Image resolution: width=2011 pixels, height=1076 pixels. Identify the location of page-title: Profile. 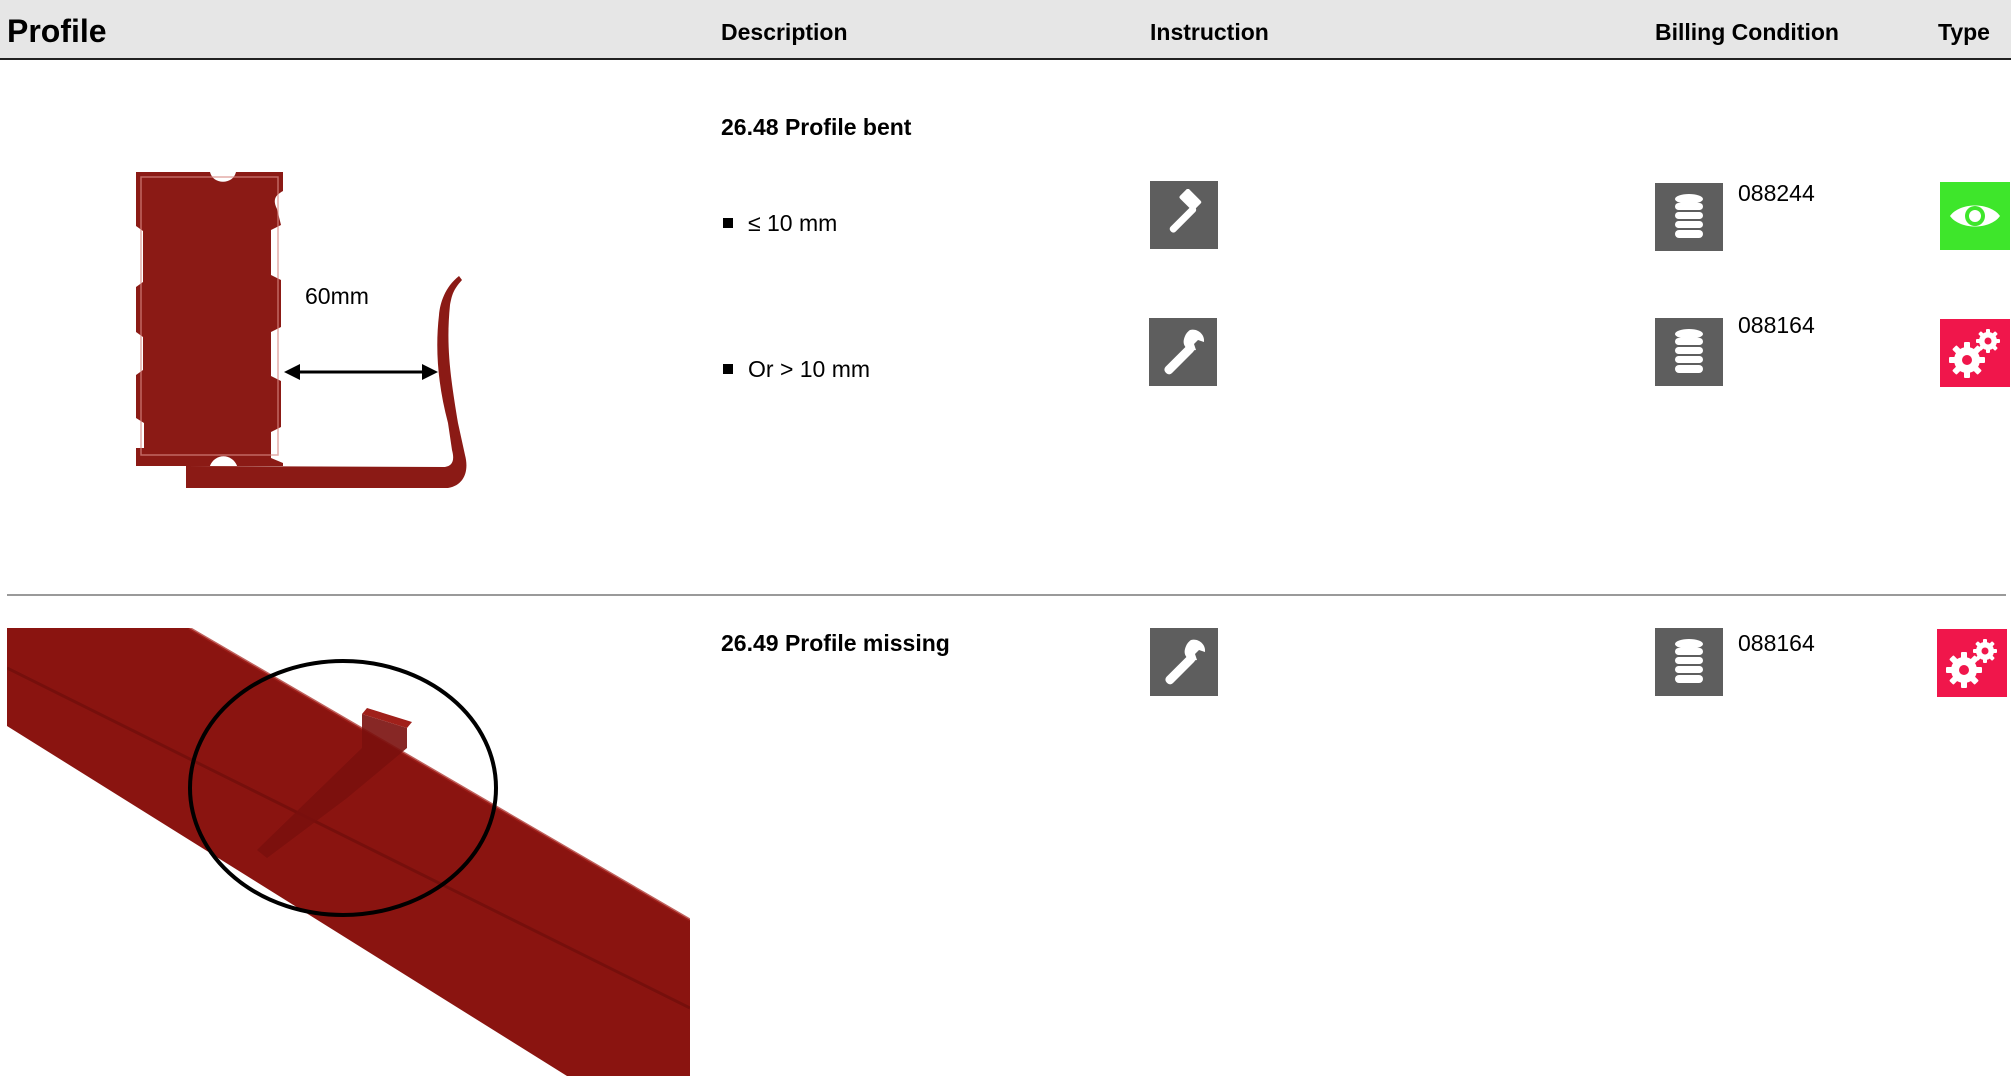
(57, 31).